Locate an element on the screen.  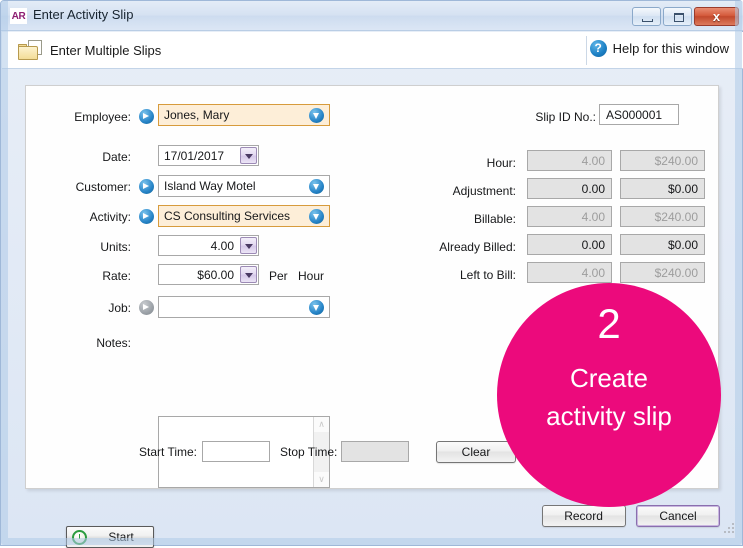
rate-field: $60.00 is located at coordinates (208, 274).